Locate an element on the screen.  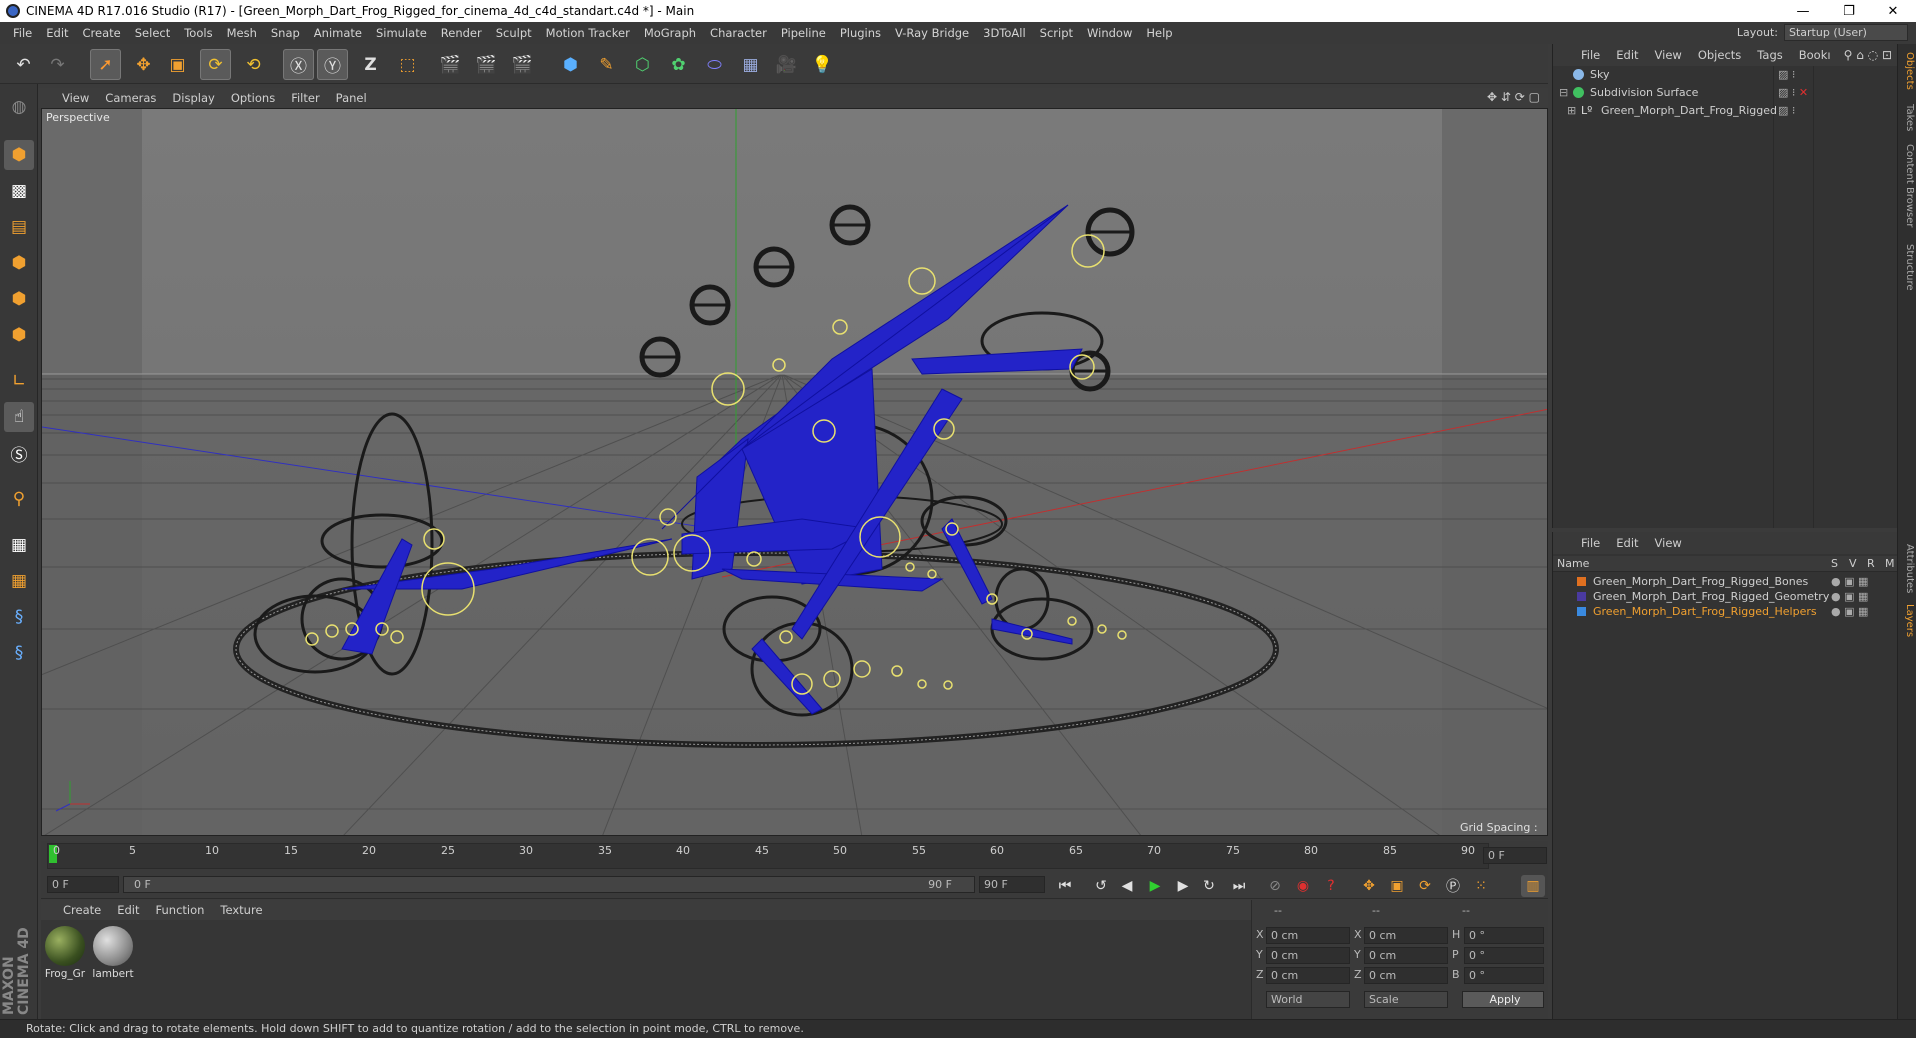
coordinate-mode-dropdown: World is located at coordinates (1308, 999).